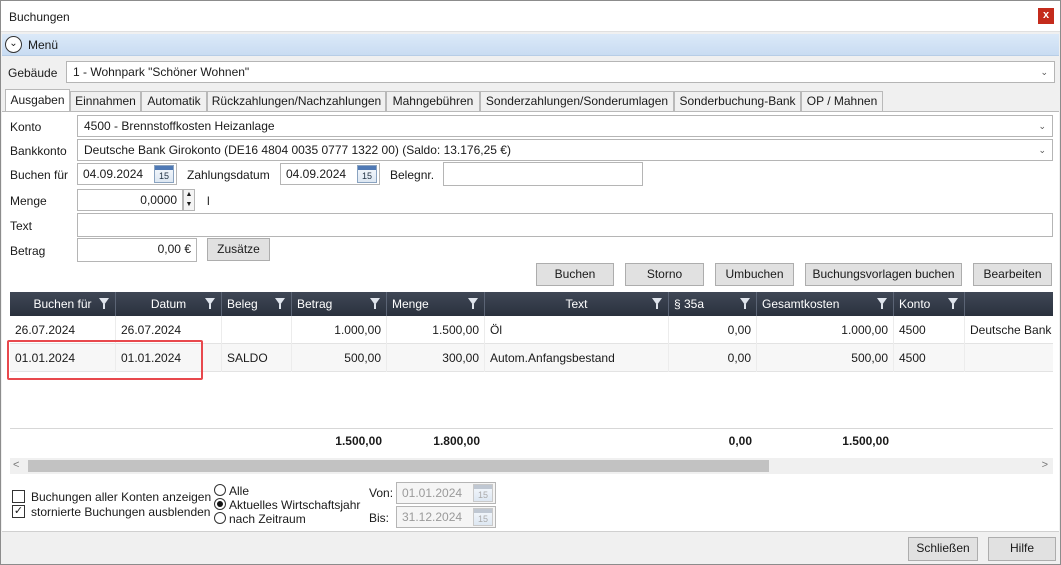 Image resolution: width=1061 pixels, height=565 pixels. What do you see at coordinates (1022, 549) in the screenshot?
I see `hilfe-button: Hilfe` at bounding box center [1022, 549].